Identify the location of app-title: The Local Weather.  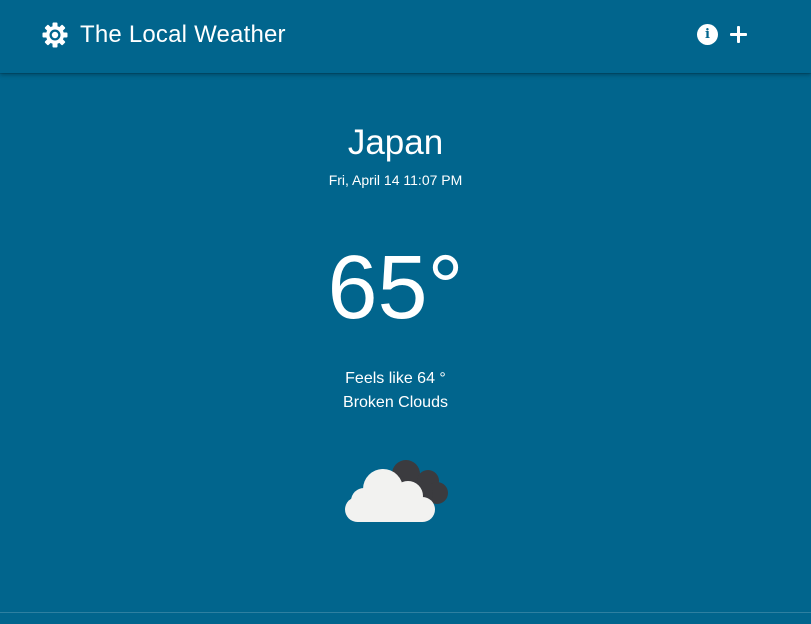
(183, 34).